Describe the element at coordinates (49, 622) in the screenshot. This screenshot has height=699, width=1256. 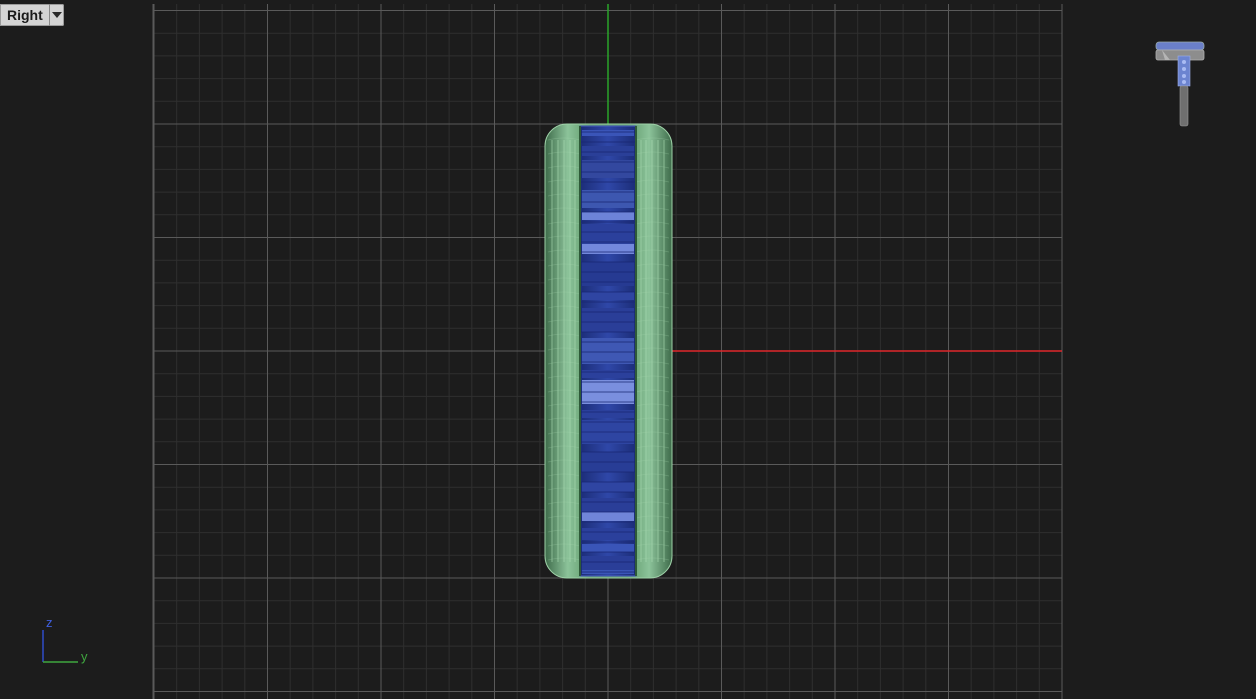
I see `axis-widget-z-label: z` at that location.